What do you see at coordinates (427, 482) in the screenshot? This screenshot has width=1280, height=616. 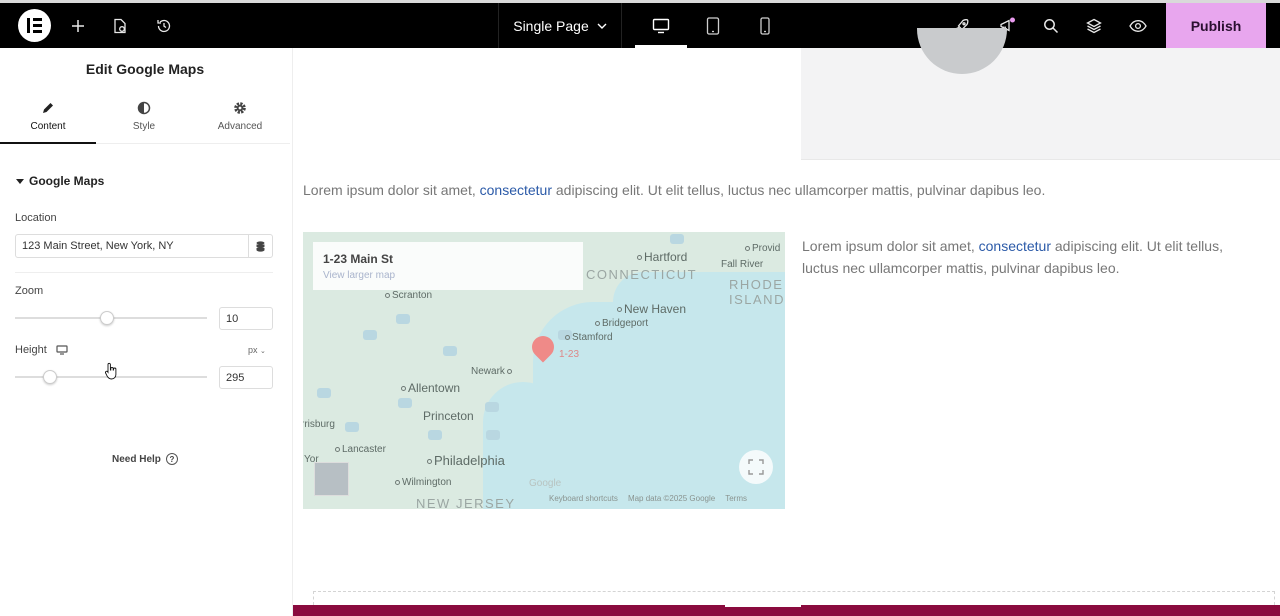 I see `map-city-label: Wilmington` at bounding box center [427, 482].